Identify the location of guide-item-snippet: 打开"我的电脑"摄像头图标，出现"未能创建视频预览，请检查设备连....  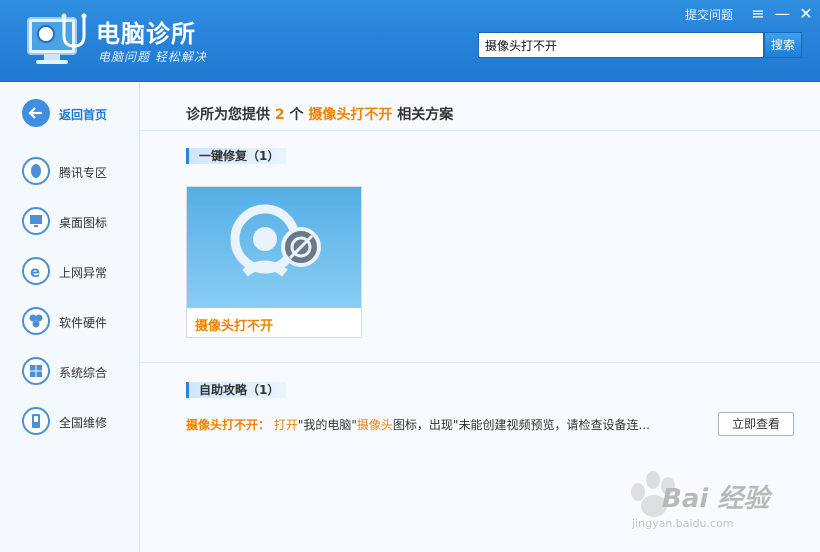
(462, 425).